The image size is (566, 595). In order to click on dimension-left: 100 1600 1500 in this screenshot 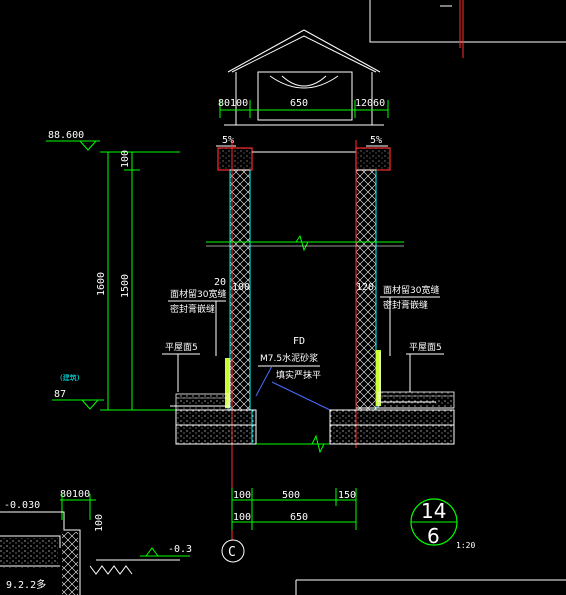, I will do `click(138, 280)`.